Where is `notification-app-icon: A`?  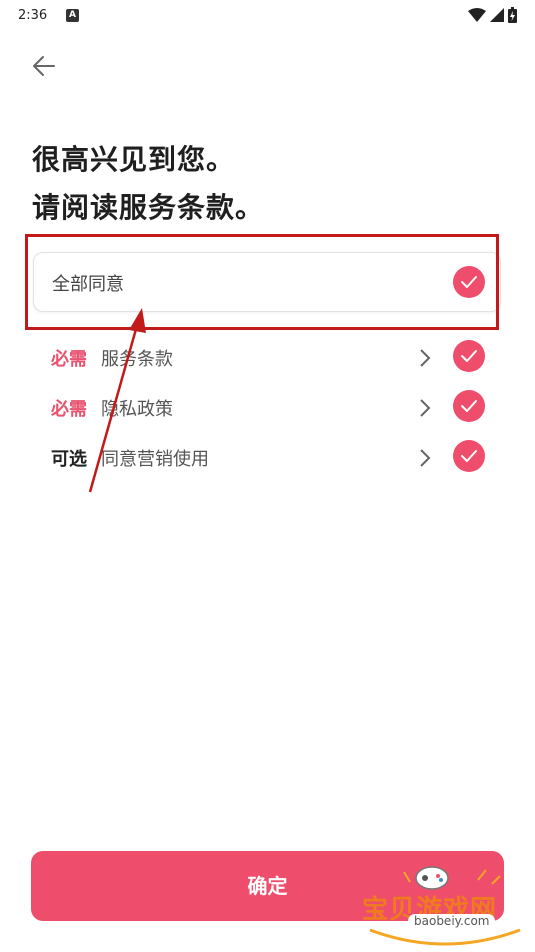
notification-app-icon: A is located at coordinates (72, 15).